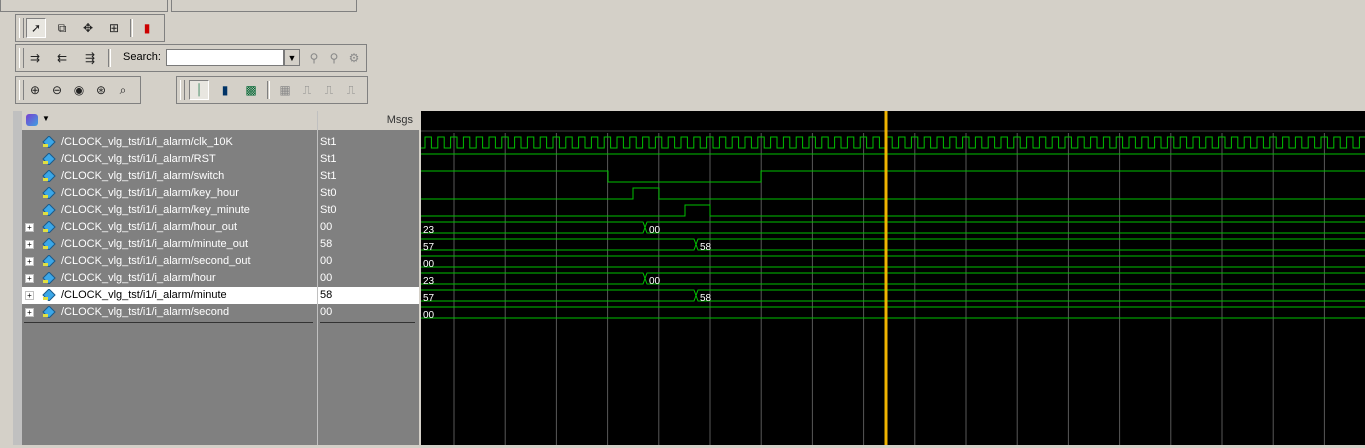  I want to click on row-icon: ▮, so click(225, 90).